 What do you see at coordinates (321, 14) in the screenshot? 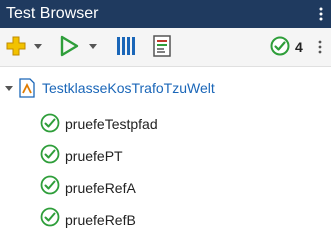
I see `more-options-icon` at bounding box center [321, 14].